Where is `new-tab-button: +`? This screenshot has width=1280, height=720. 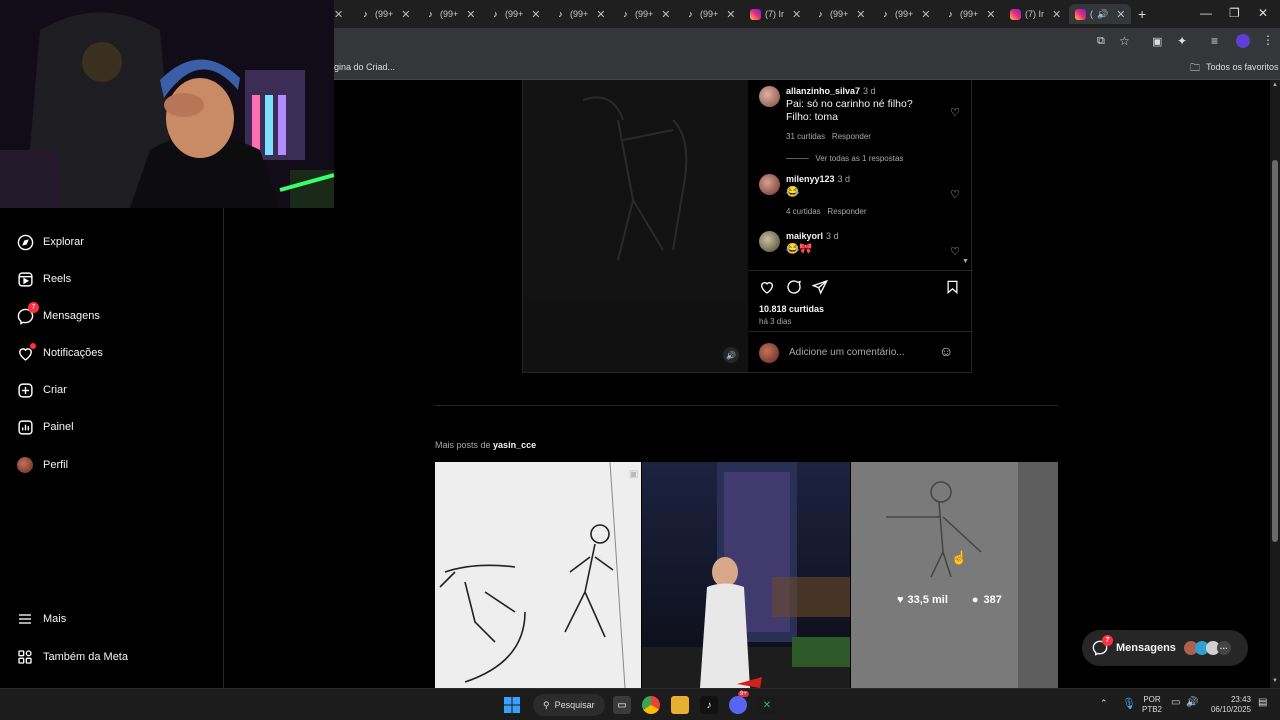 new-tab-button: + is located at coordinates (1142, 14).